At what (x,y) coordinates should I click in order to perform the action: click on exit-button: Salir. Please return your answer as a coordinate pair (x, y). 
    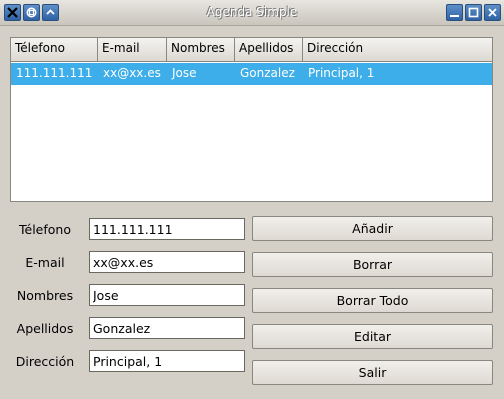
    Looking at the image, I should click on (372, 372).